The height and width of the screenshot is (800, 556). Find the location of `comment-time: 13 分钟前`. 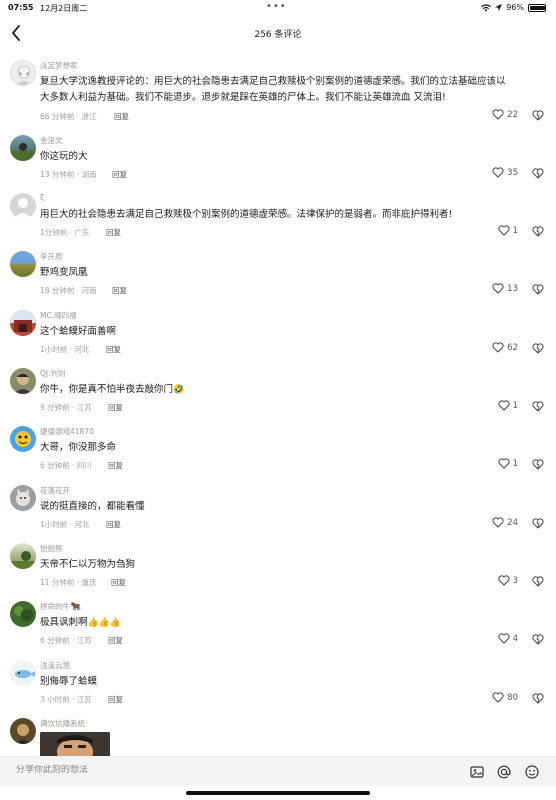

comment-time: 13 分钟前 is located at coordinates (57, 174).